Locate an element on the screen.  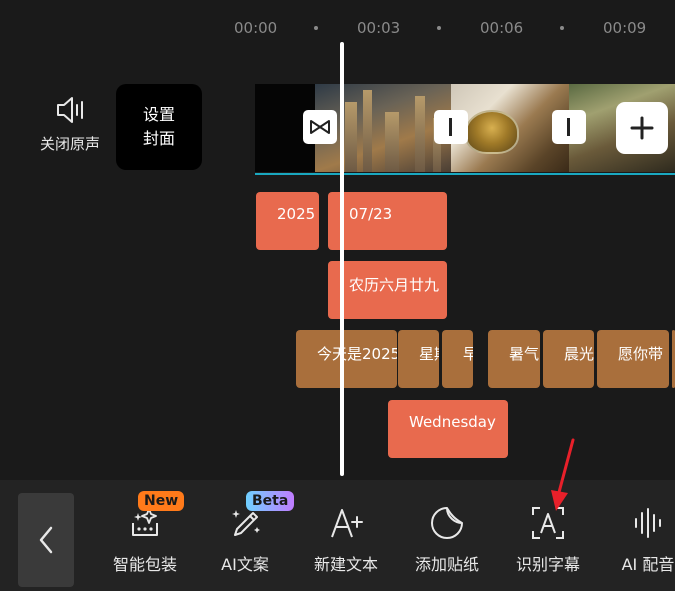
text-clip-label: 今天是2025 is located at coordinates (357, 354).